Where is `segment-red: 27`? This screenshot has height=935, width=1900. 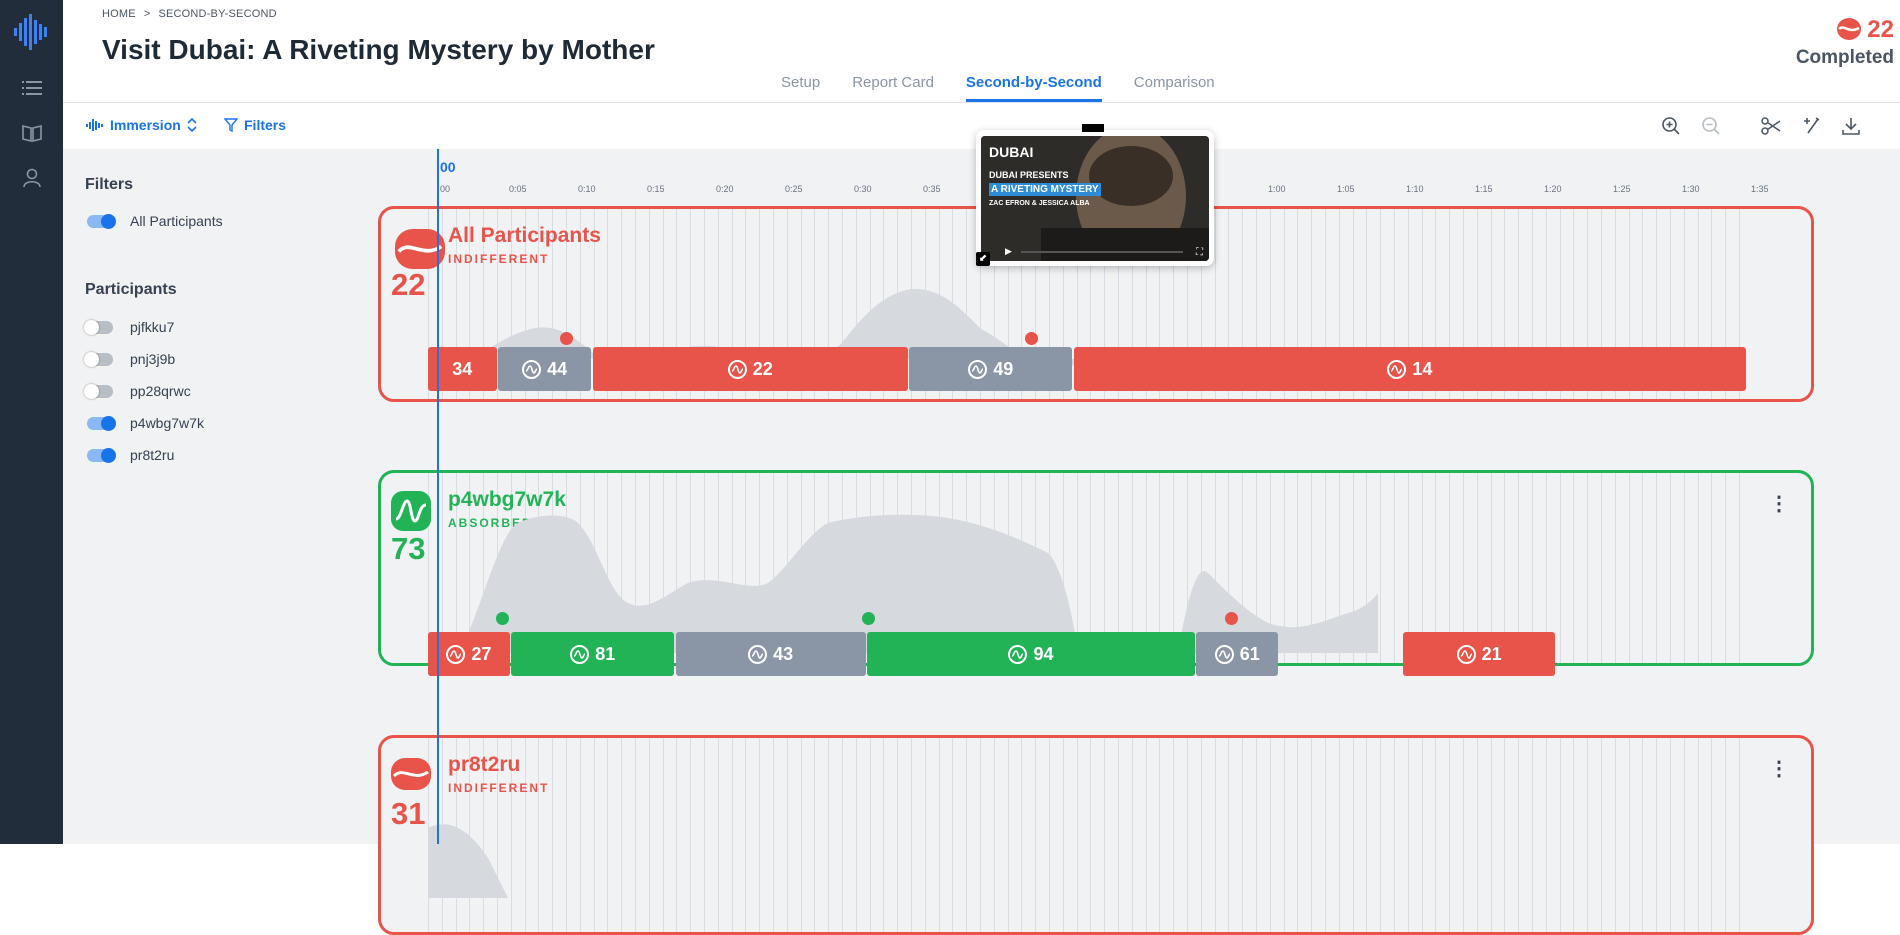 segment-red: 27 is located at coordinates (469, 654).